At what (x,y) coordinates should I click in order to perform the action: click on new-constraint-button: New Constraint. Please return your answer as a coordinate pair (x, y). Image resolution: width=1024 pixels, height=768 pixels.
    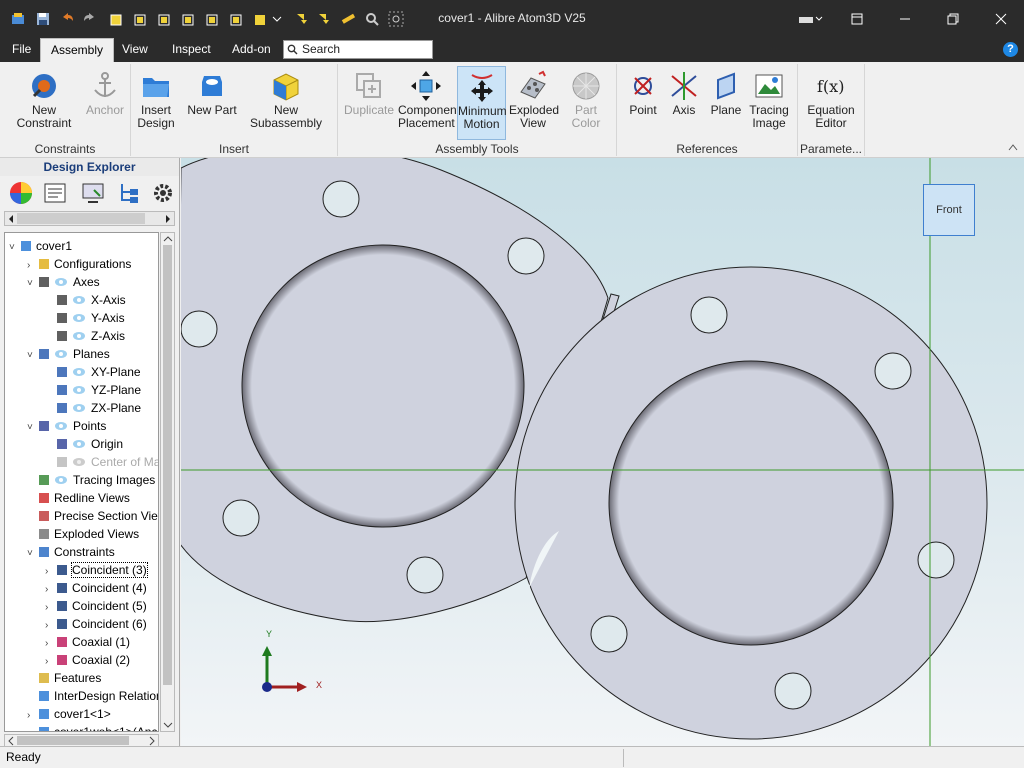
    Looking at the image, I should click on (44, 103).